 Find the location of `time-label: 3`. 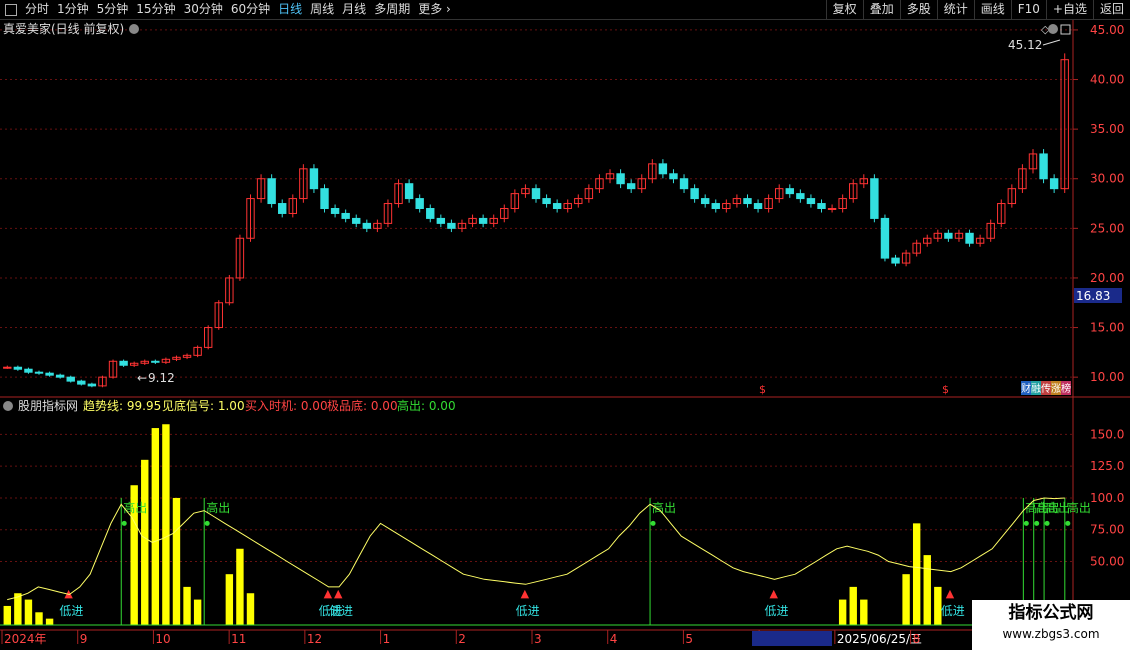

time-label: 3 is located at coordinates (538, 639).